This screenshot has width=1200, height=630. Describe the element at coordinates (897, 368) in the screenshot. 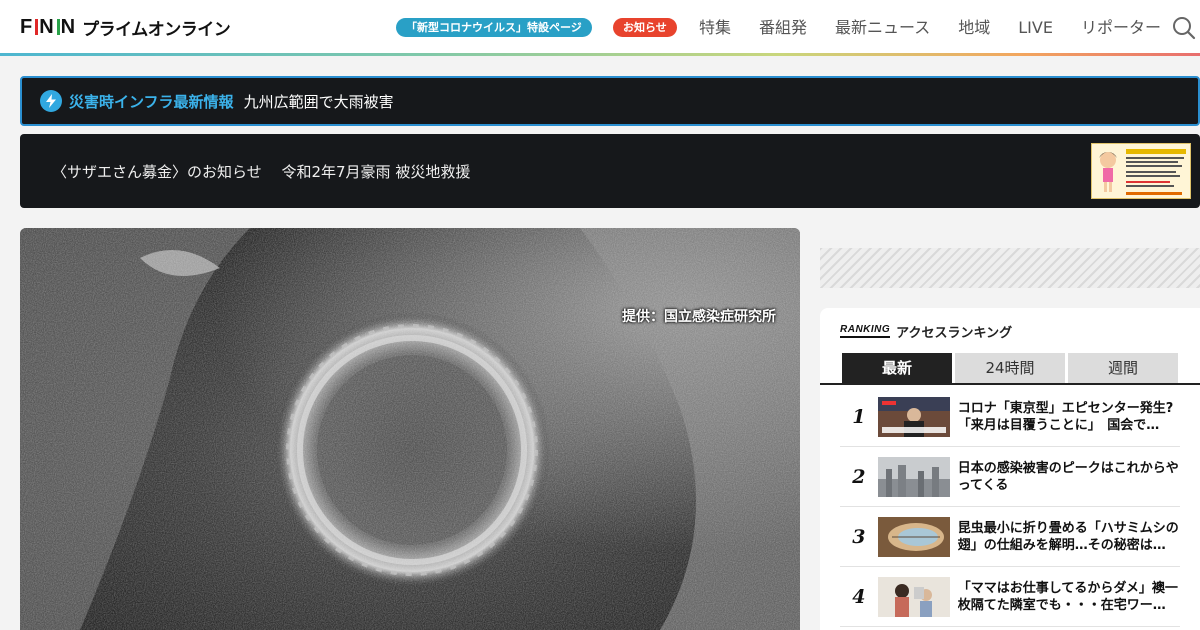

I see `tab-latest: 最新` at that location.